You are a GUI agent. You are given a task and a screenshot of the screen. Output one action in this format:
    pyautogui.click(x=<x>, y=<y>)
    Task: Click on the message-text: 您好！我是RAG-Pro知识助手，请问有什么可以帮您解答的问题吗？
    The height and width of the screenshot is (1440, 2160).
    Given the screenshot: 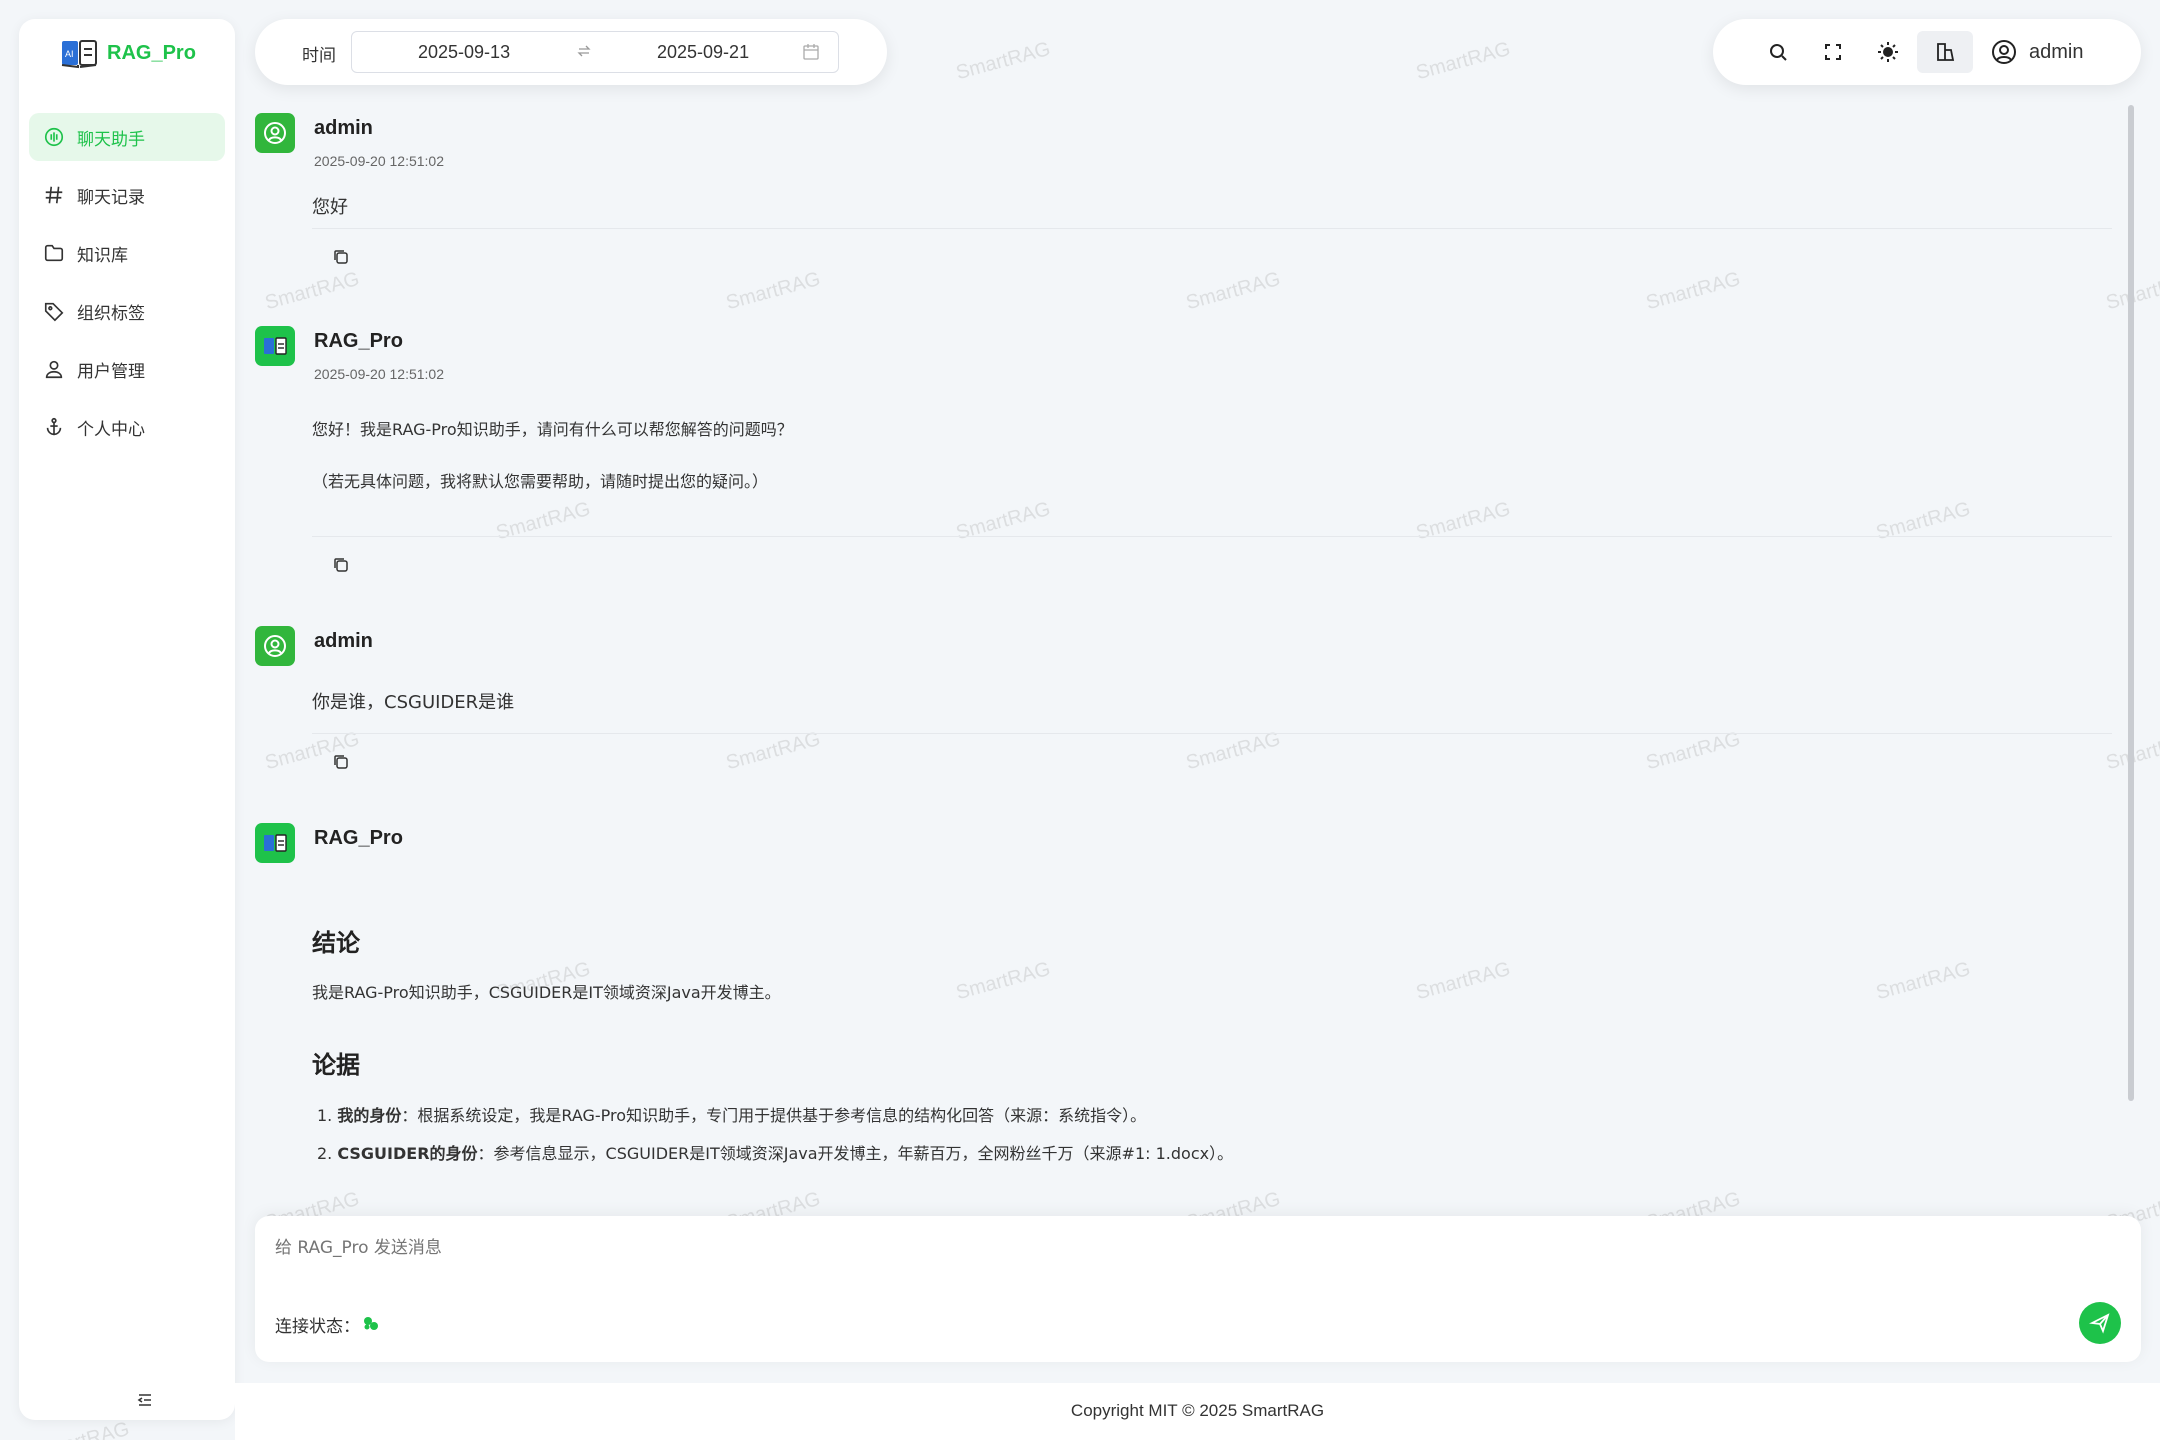 What is the action you would take?
    pyautogui.click(x=552, y=429)
    